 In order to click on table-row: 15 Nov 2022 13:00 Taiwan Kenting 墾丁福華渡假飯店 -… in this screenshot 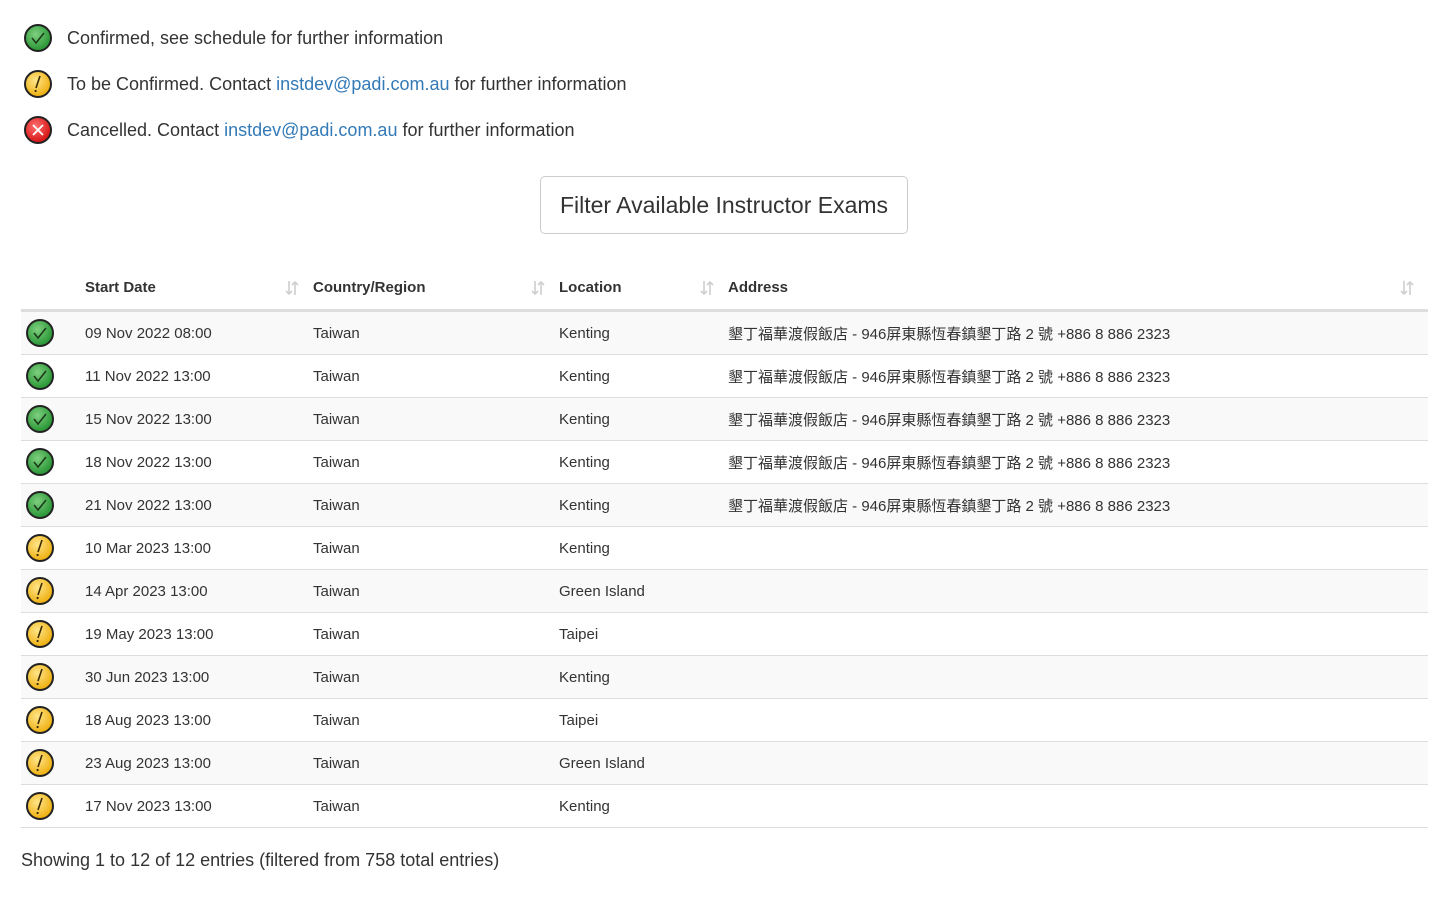, I will do `click(724, 419)`.